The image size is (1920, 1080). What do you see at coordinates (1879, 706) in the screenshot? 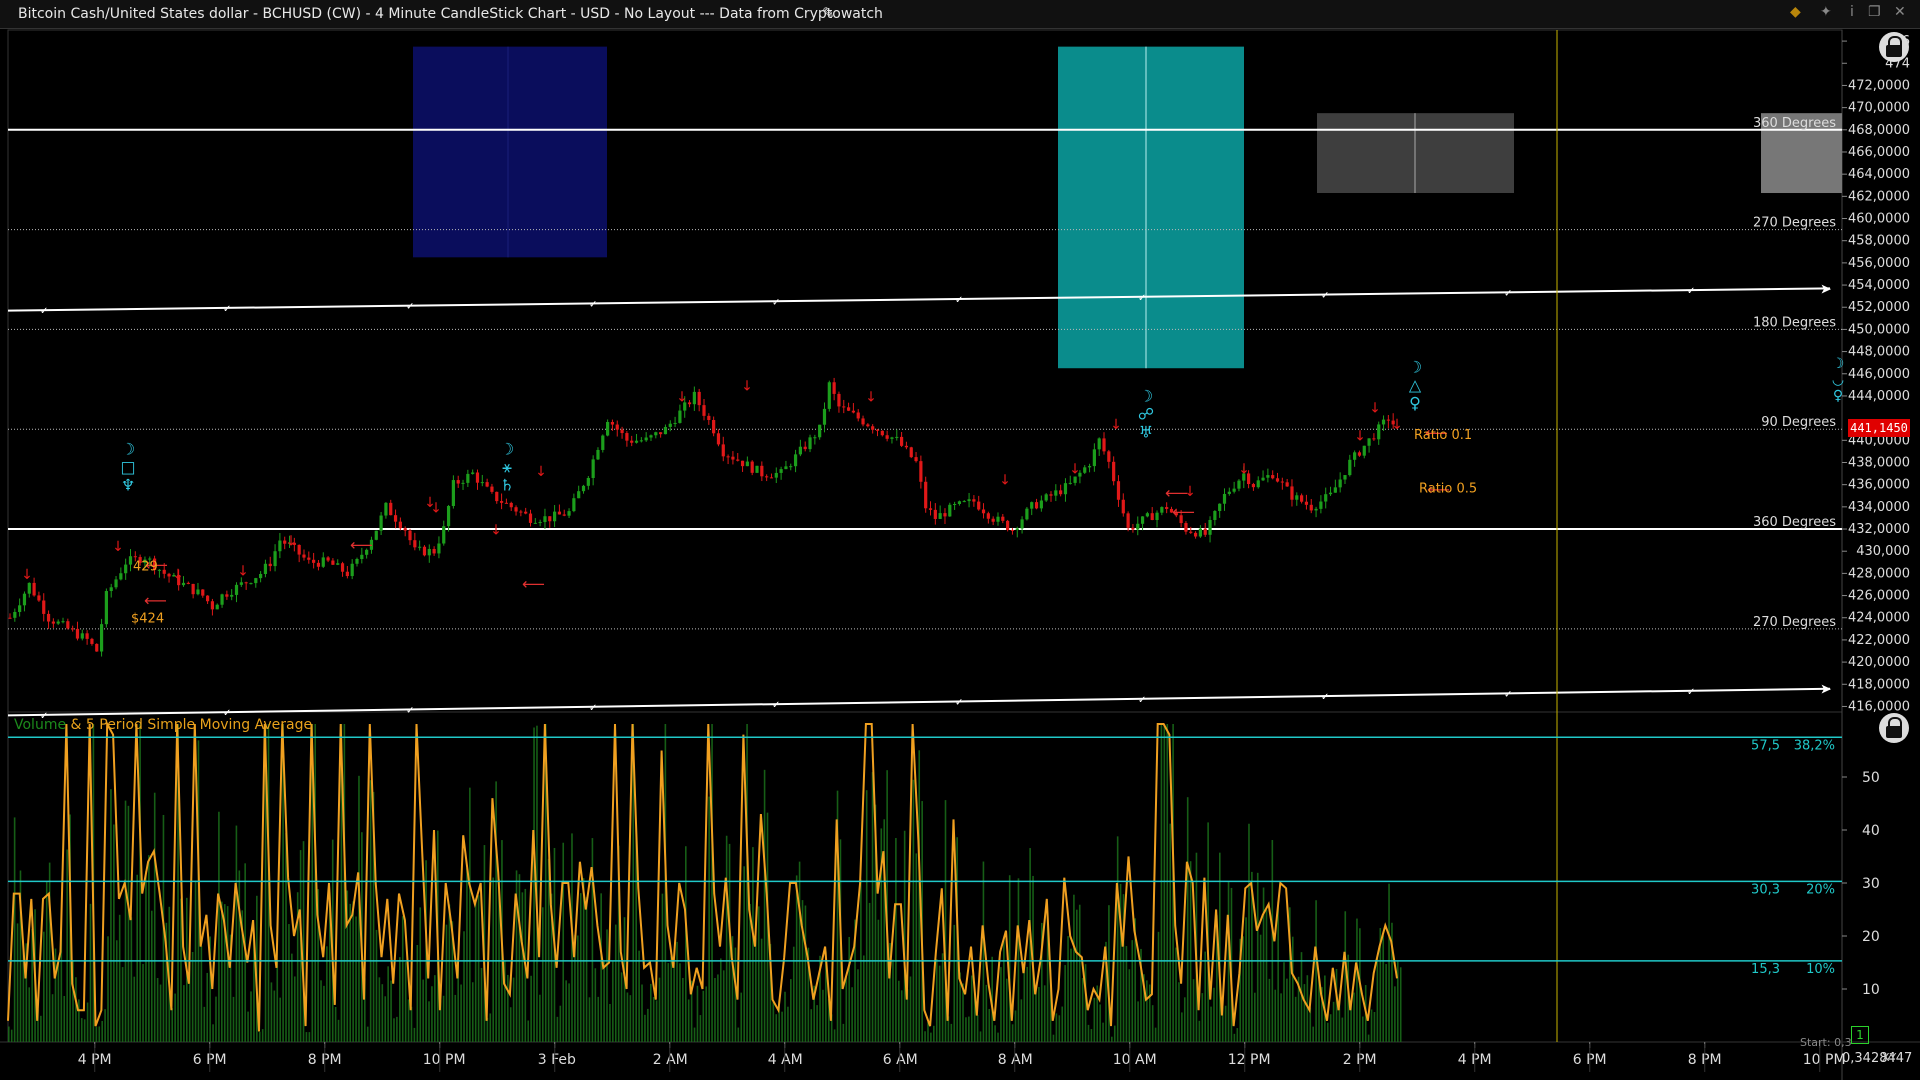
I see `price-tick-label: 416,0000` at bounding box center [1879, 706].